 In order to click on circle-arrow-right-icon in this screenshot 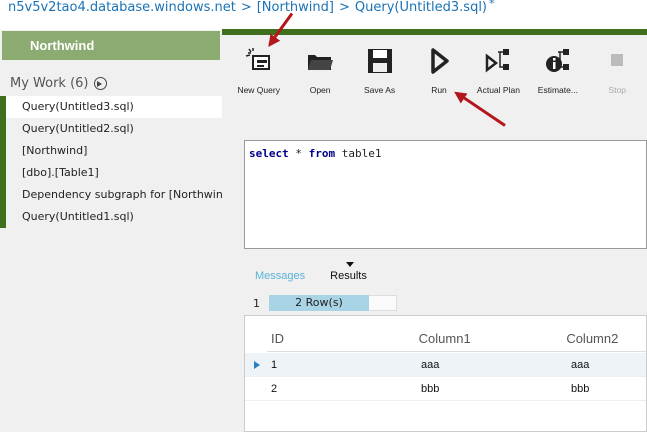, I will do `click(100, 83)`.